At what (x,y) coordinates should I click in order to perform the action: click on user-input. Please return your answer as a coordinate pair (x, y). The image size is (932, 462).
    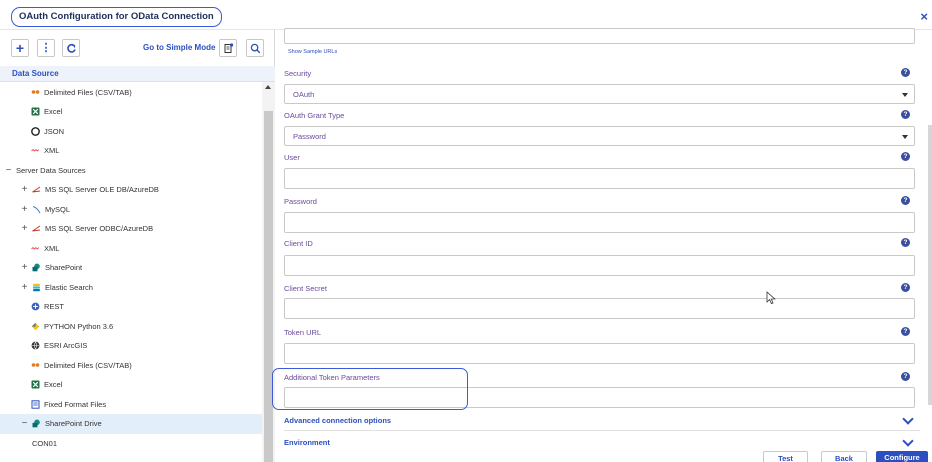
    Looking at the image, I should click on (599, 178).